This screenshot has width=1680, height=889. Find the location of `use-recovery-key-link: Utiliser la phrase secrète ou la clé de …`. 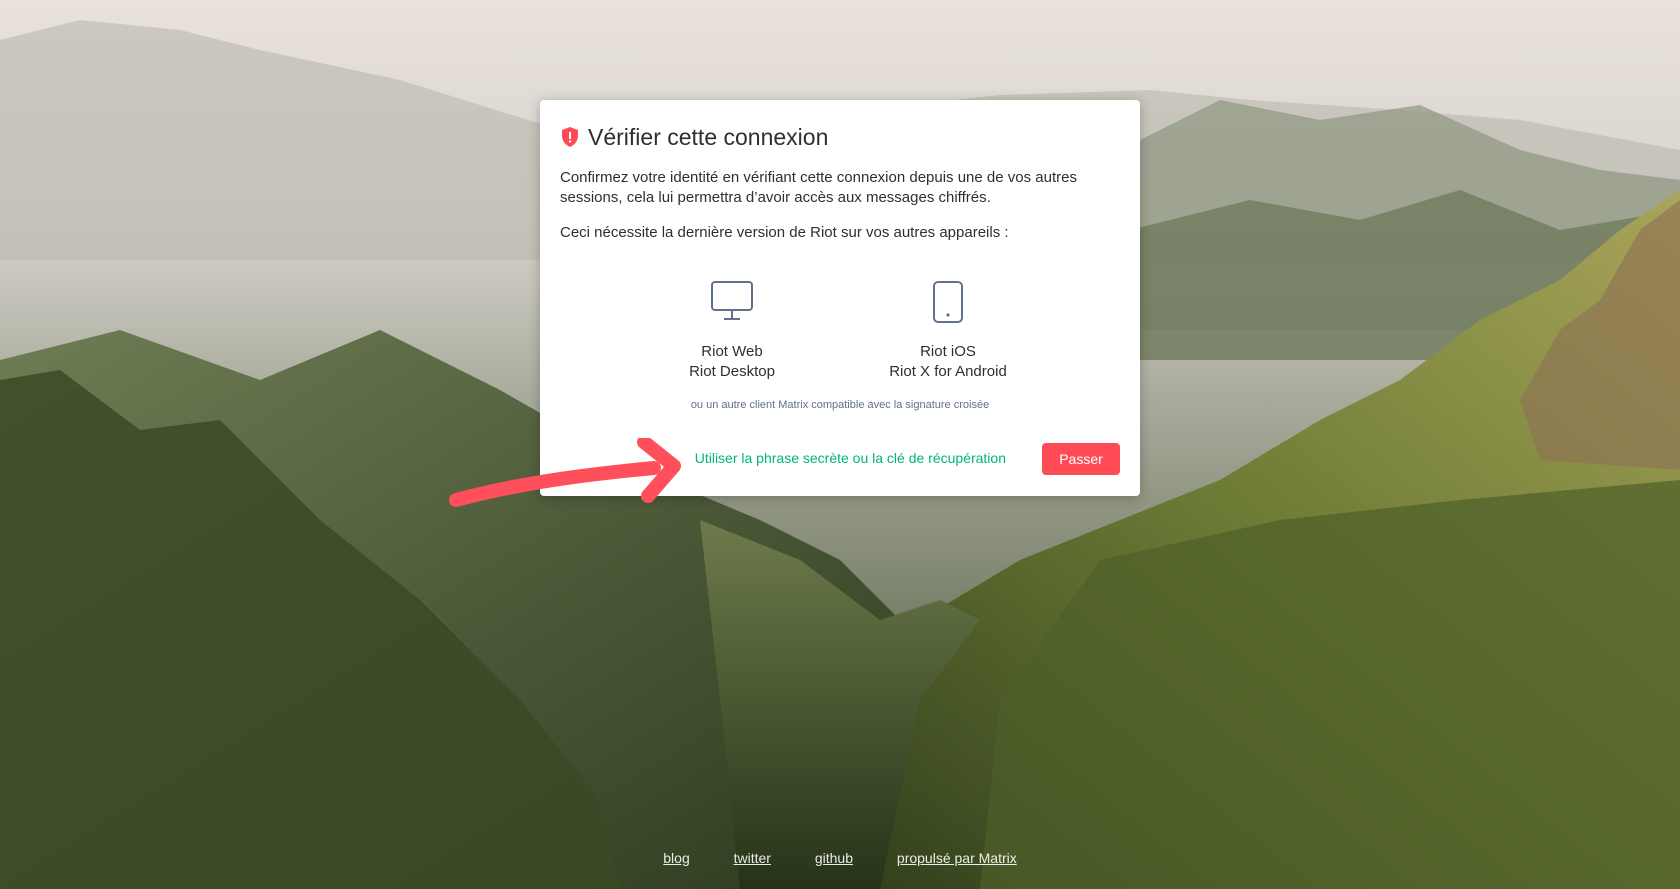

use-recovery-key-link: Utiliser la phrase secrète ou la clé de … is located at coordinates (850, 458).